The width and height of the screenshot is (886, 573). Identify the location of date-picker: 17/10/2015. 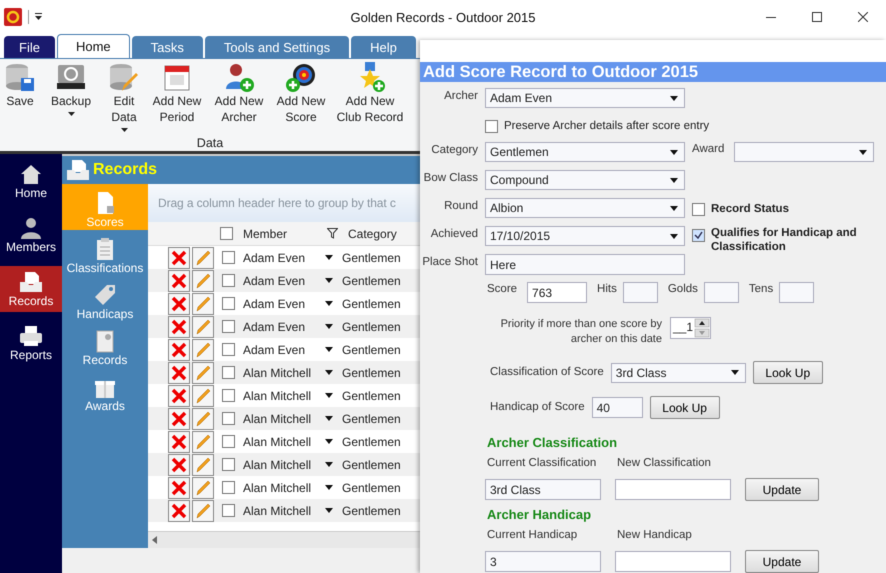
(585, 236).